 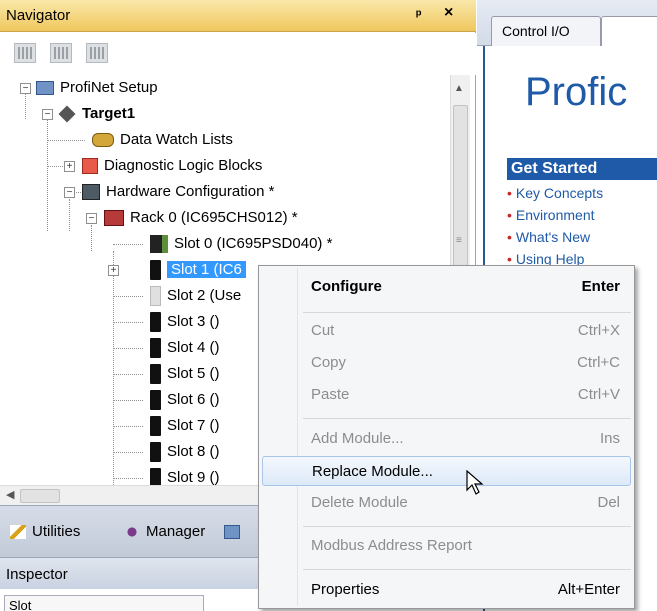 I want to click on tree-item-target1: Target1, so click(x=96, y=114).